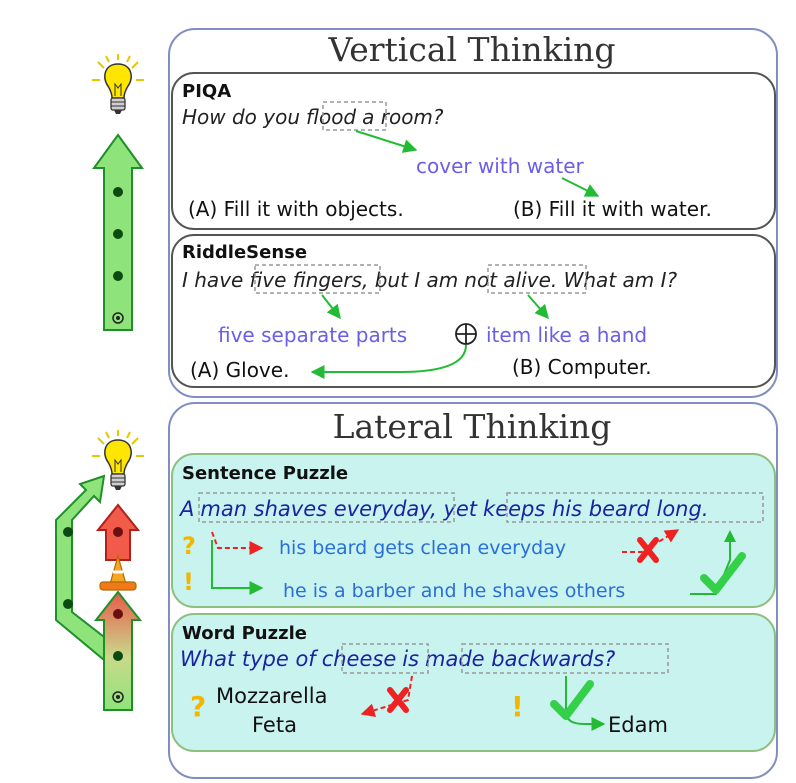  Describe the element at coordinates (239, 370) in the screenshot. I see `riddlesense-option-a: (A) Glove.` at that location.